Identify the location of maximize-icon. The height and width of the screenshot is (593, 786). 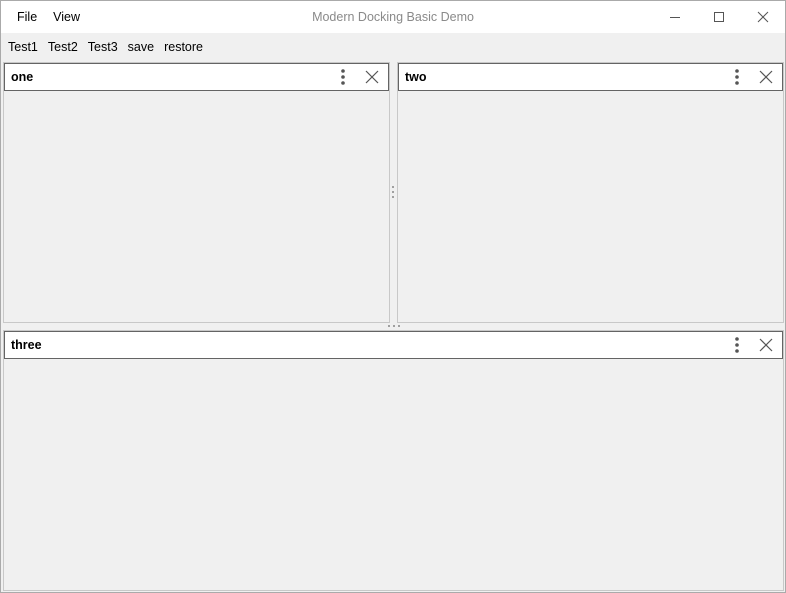
(719, 17).